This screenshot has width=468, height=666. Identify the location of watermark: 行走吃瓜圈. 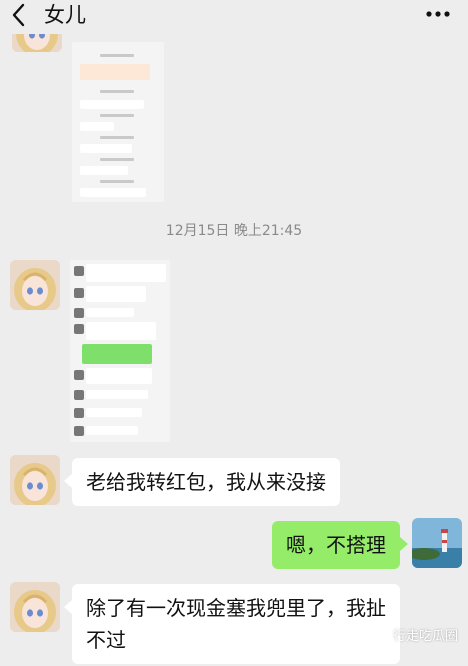
(414, 634).